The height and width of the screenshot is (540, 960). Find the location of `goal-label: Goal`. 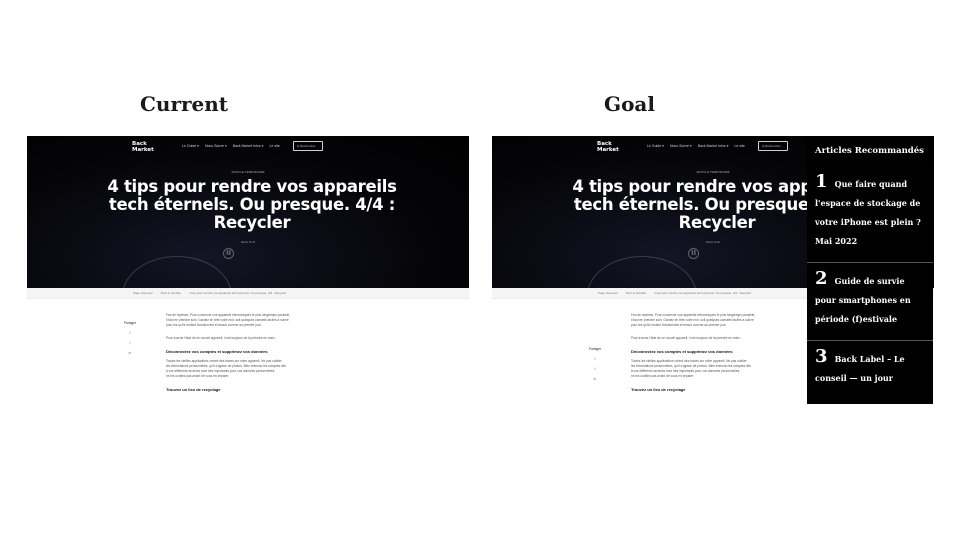

goal-label: Goal is located at coordinates (629, 104).